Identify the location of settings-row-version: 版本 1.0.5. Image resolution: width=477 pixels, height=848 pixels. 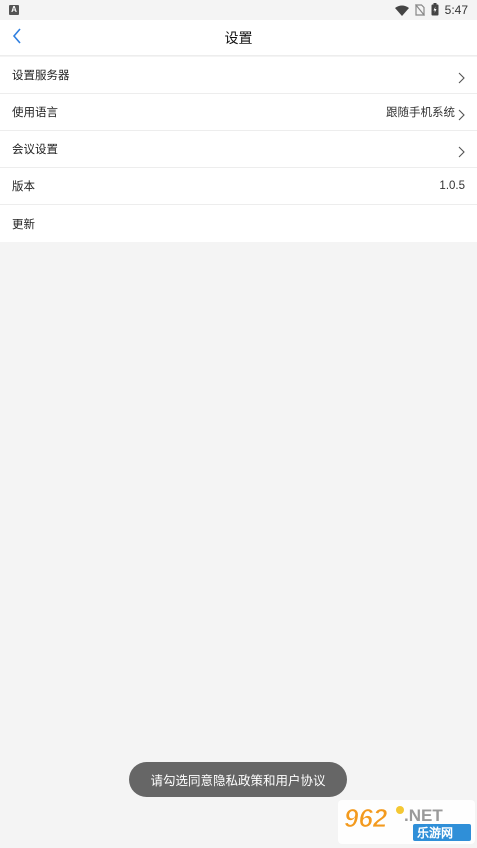
(238, 186).